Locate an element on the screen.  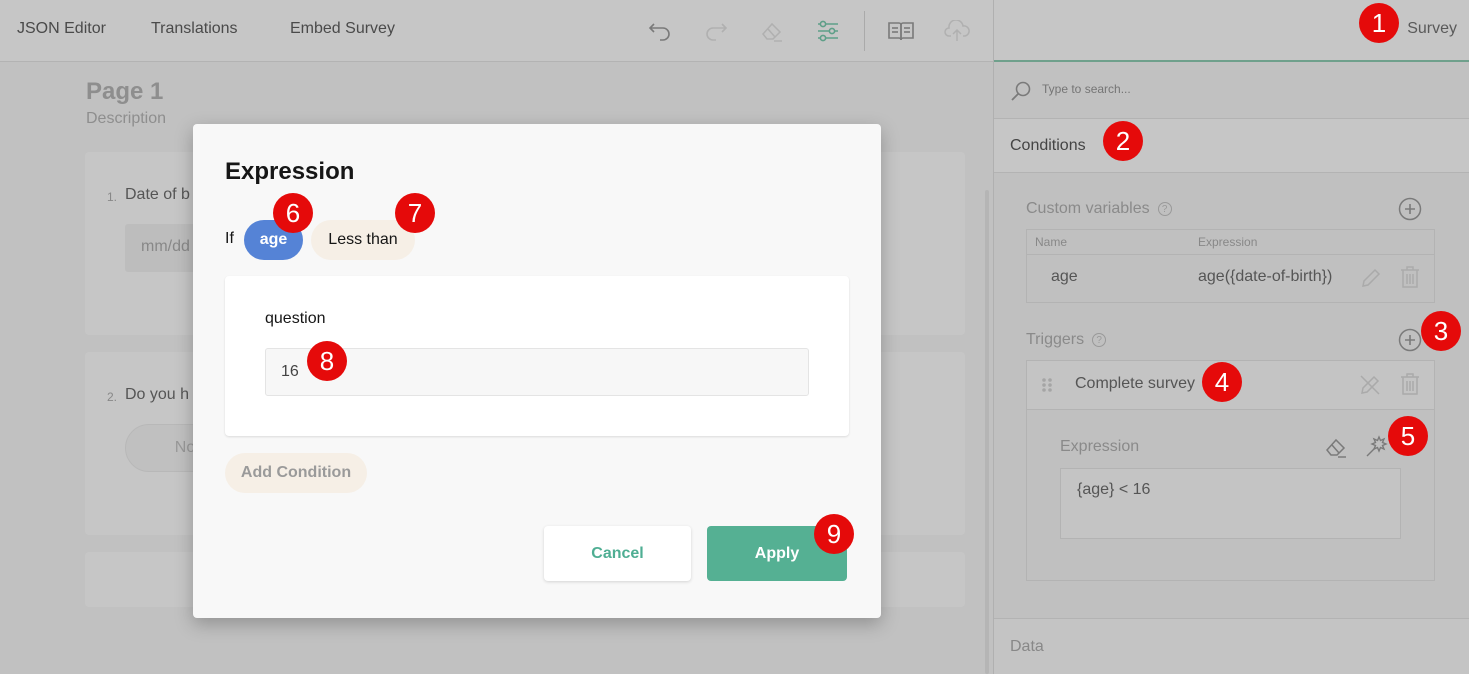
trigger-expression-textarea: {age} < 16 is located at coordinates (1230, 503).